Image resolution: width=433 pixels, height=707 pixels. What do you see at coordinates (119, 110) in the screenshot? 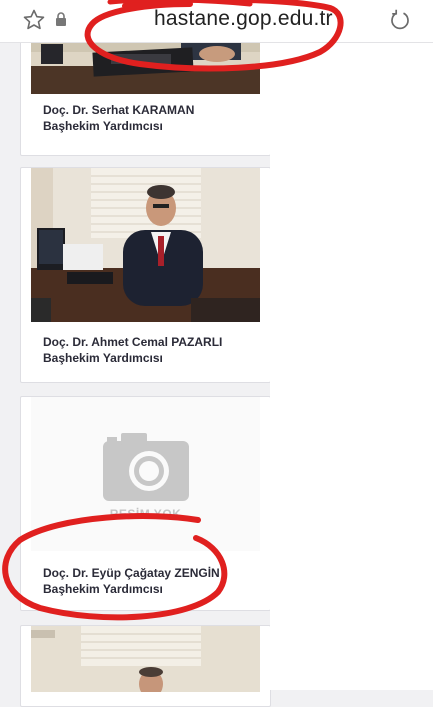
I see `staff-name: Doç. Dr. Serhat KARAMAN` at bounding box center [119, 110].